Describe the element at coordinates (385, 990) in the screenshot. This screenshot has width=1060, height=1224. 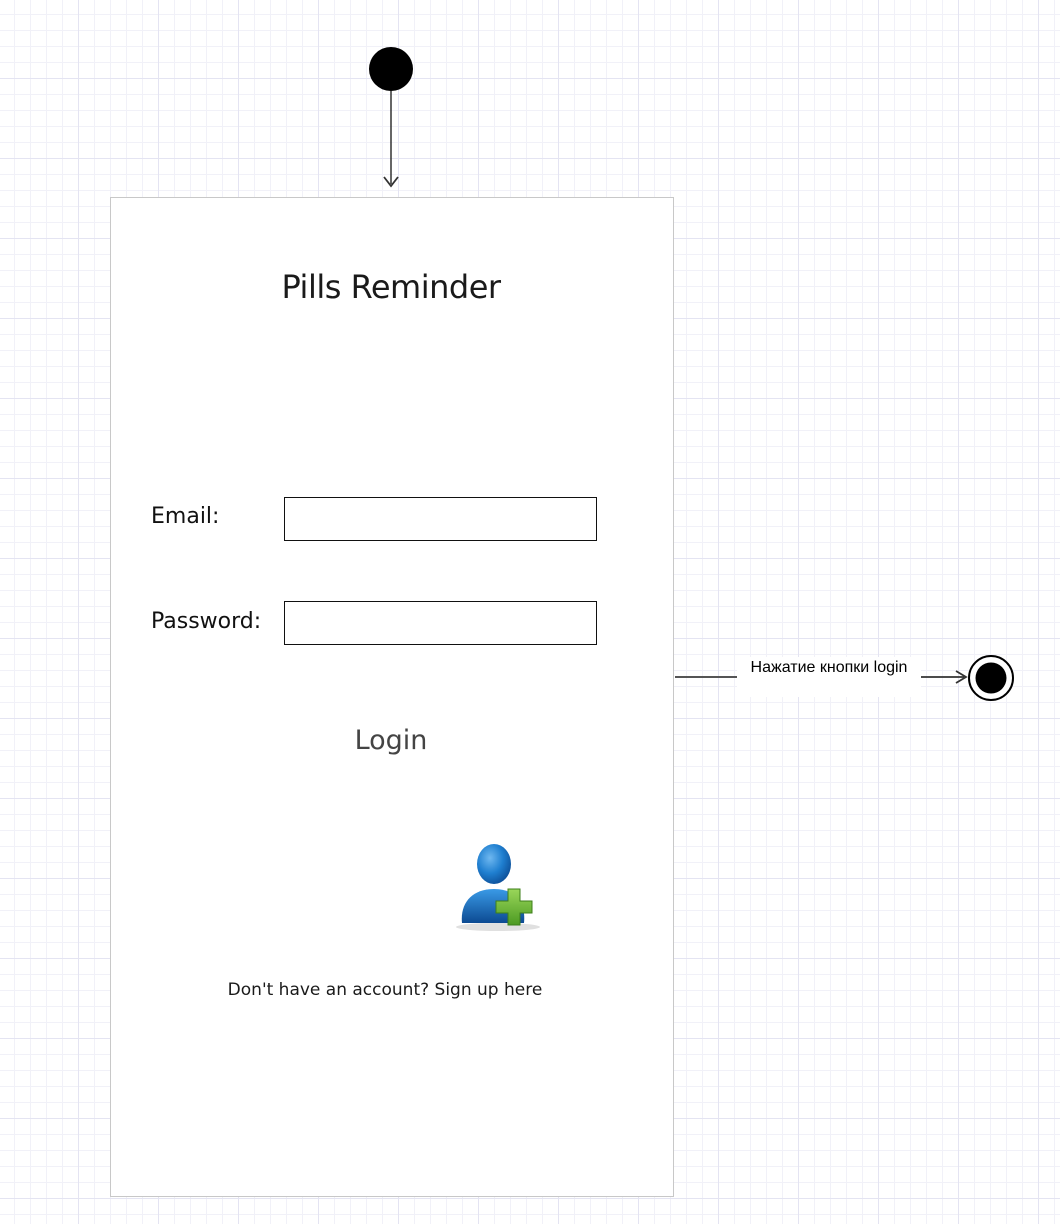
I see `signup-link: Don't have an account? Sign up here` at that location.